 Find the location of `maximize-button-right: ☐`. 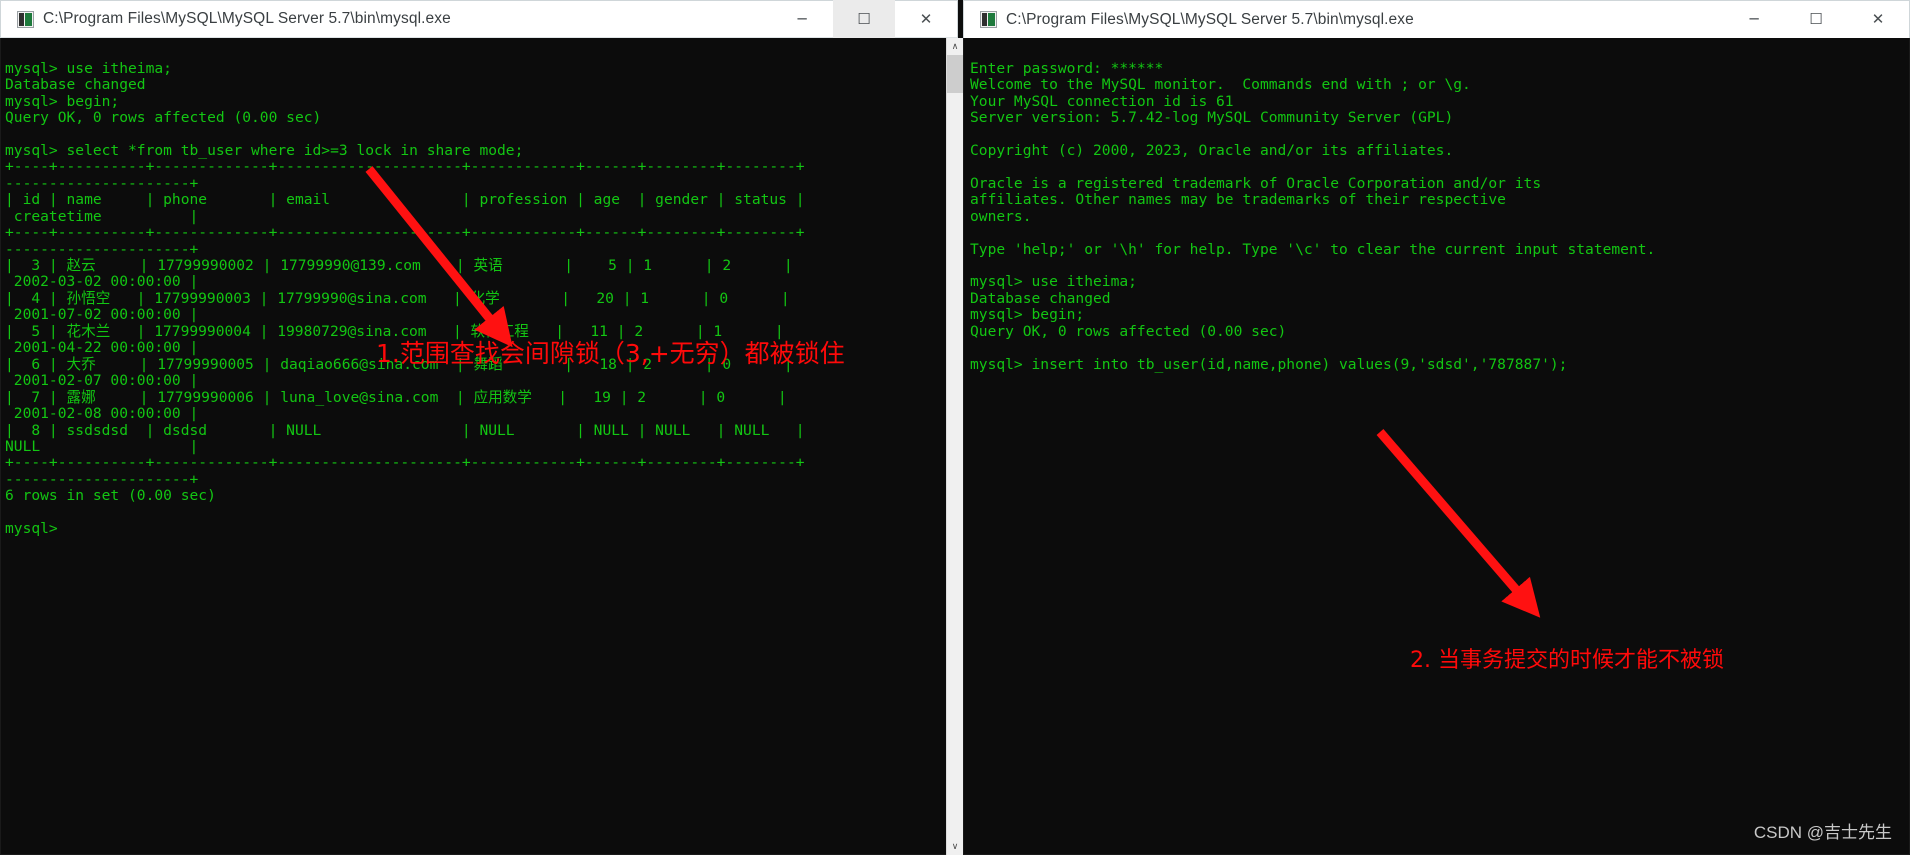

maximize-button-right: ☐ is located at coordinates (1816, 20).